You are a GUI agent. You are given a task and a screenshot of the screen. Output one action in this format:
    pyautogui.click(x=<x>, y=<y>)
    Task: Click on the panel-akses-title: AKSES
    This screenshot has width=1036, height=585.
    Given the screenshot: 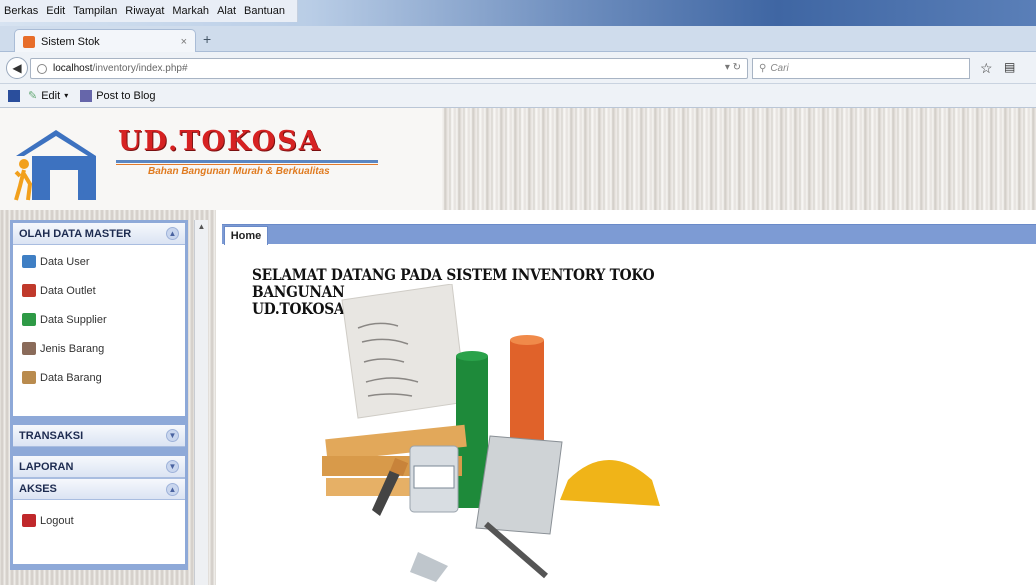 What is the action you would take?
    pyautogui.click(x=38, y=489)
    